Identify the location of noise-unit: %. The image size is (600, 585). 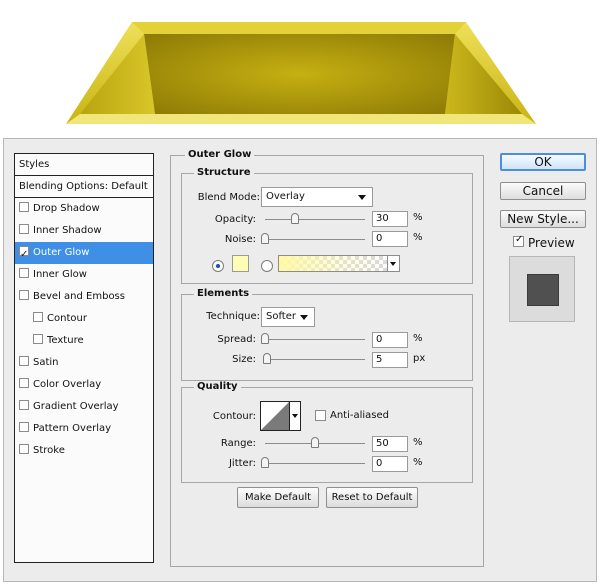
(418, 237).